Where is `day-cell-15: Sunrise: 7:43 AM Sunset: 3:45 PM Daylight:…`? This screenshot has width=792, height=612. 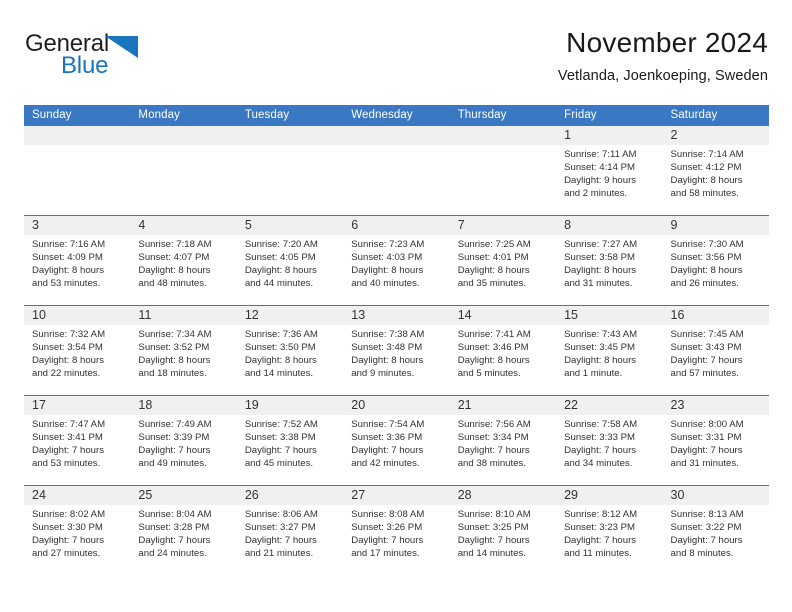
day-cell-15: Sunrise: 7:43 AM Sunset: 3:45 PM Daylight:… is located at coordinates (609, 360).